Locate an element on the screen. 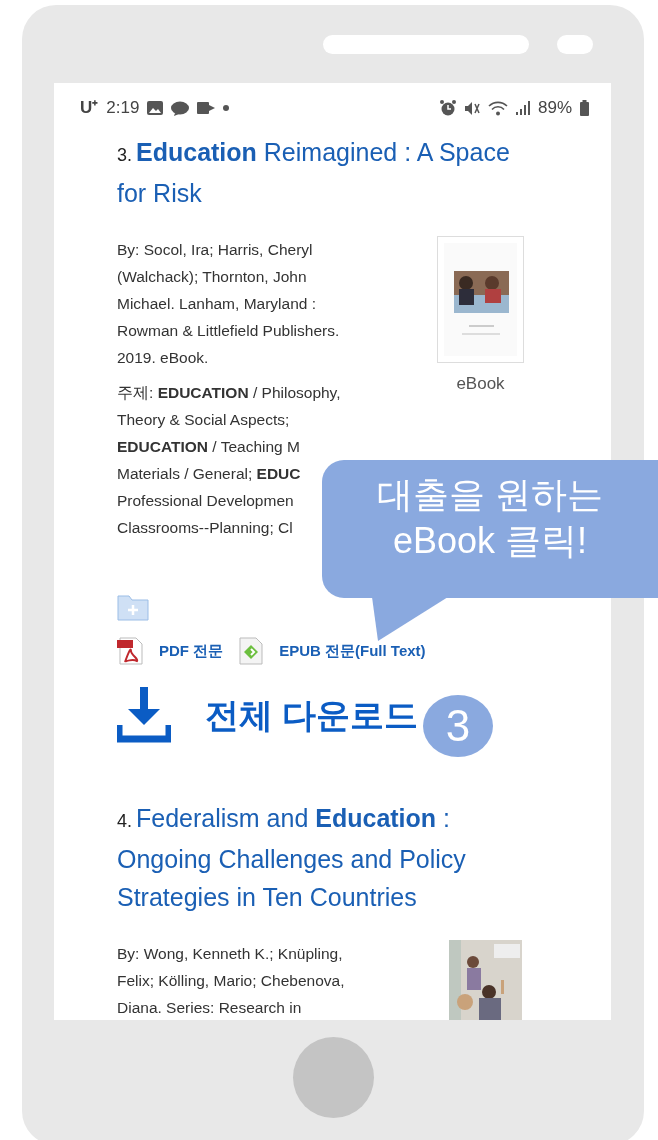 The image size is (658, 1140). wifi-icon is located at coordinates (497, 108).